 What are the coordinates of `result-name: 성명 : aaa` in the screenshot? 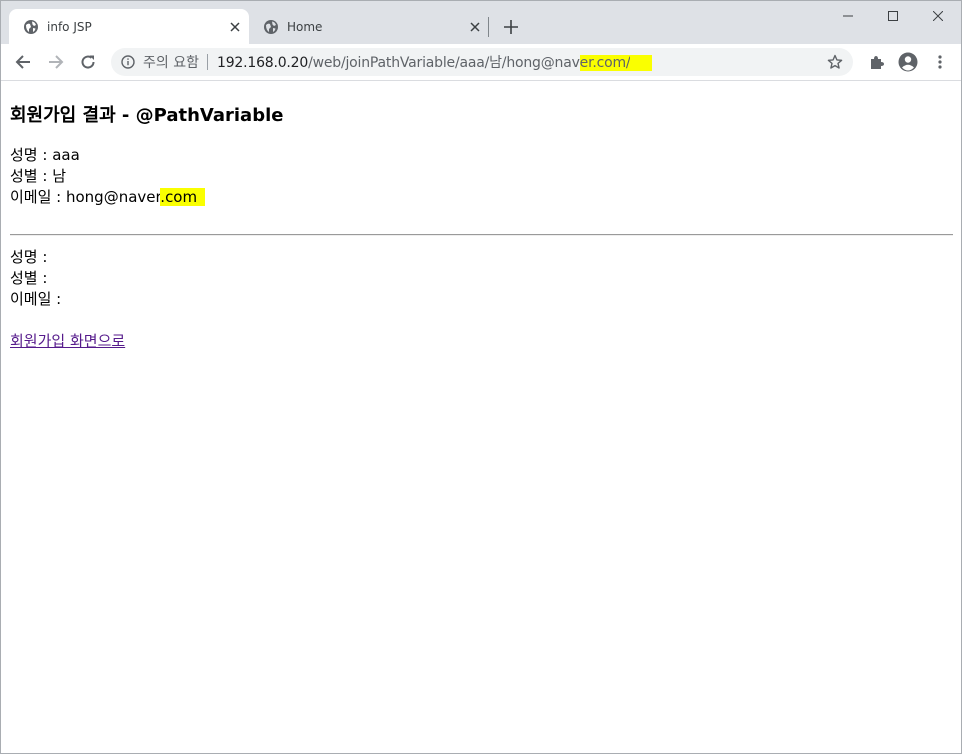 It's located at (45, 155).